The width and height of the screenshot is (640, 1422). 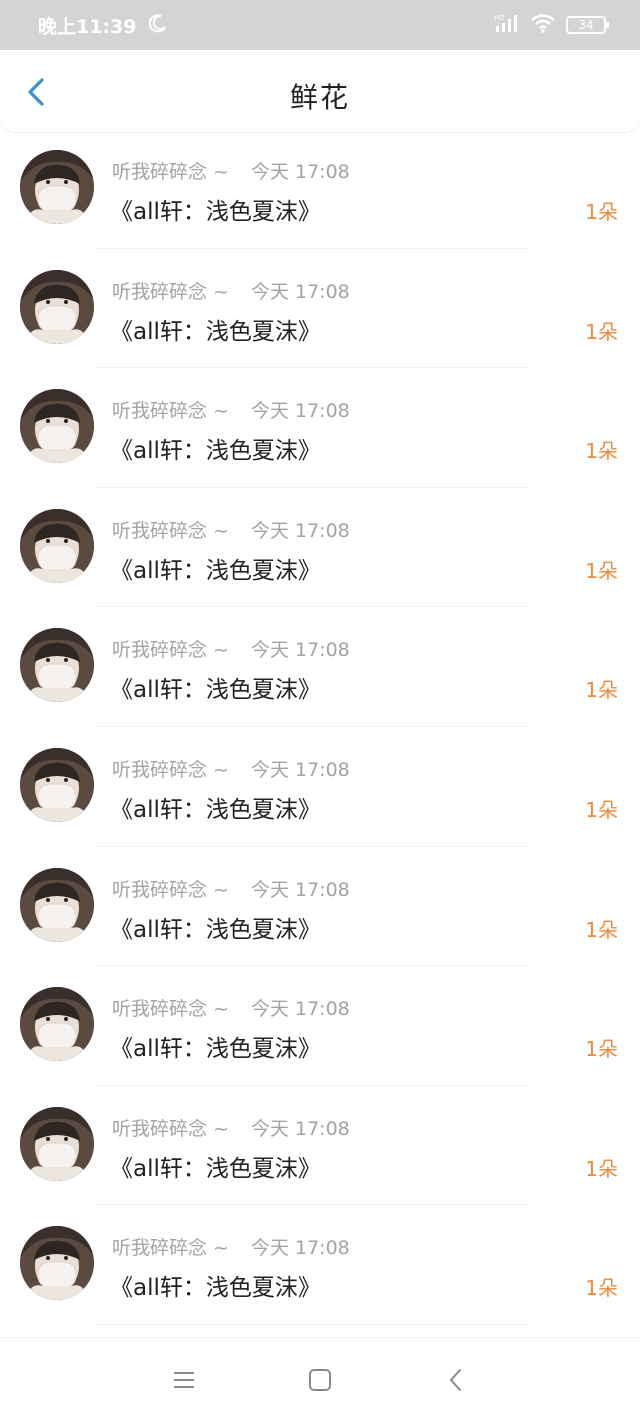 I want to click on status-time: 晚上11:39, so click(x=87, y=26).